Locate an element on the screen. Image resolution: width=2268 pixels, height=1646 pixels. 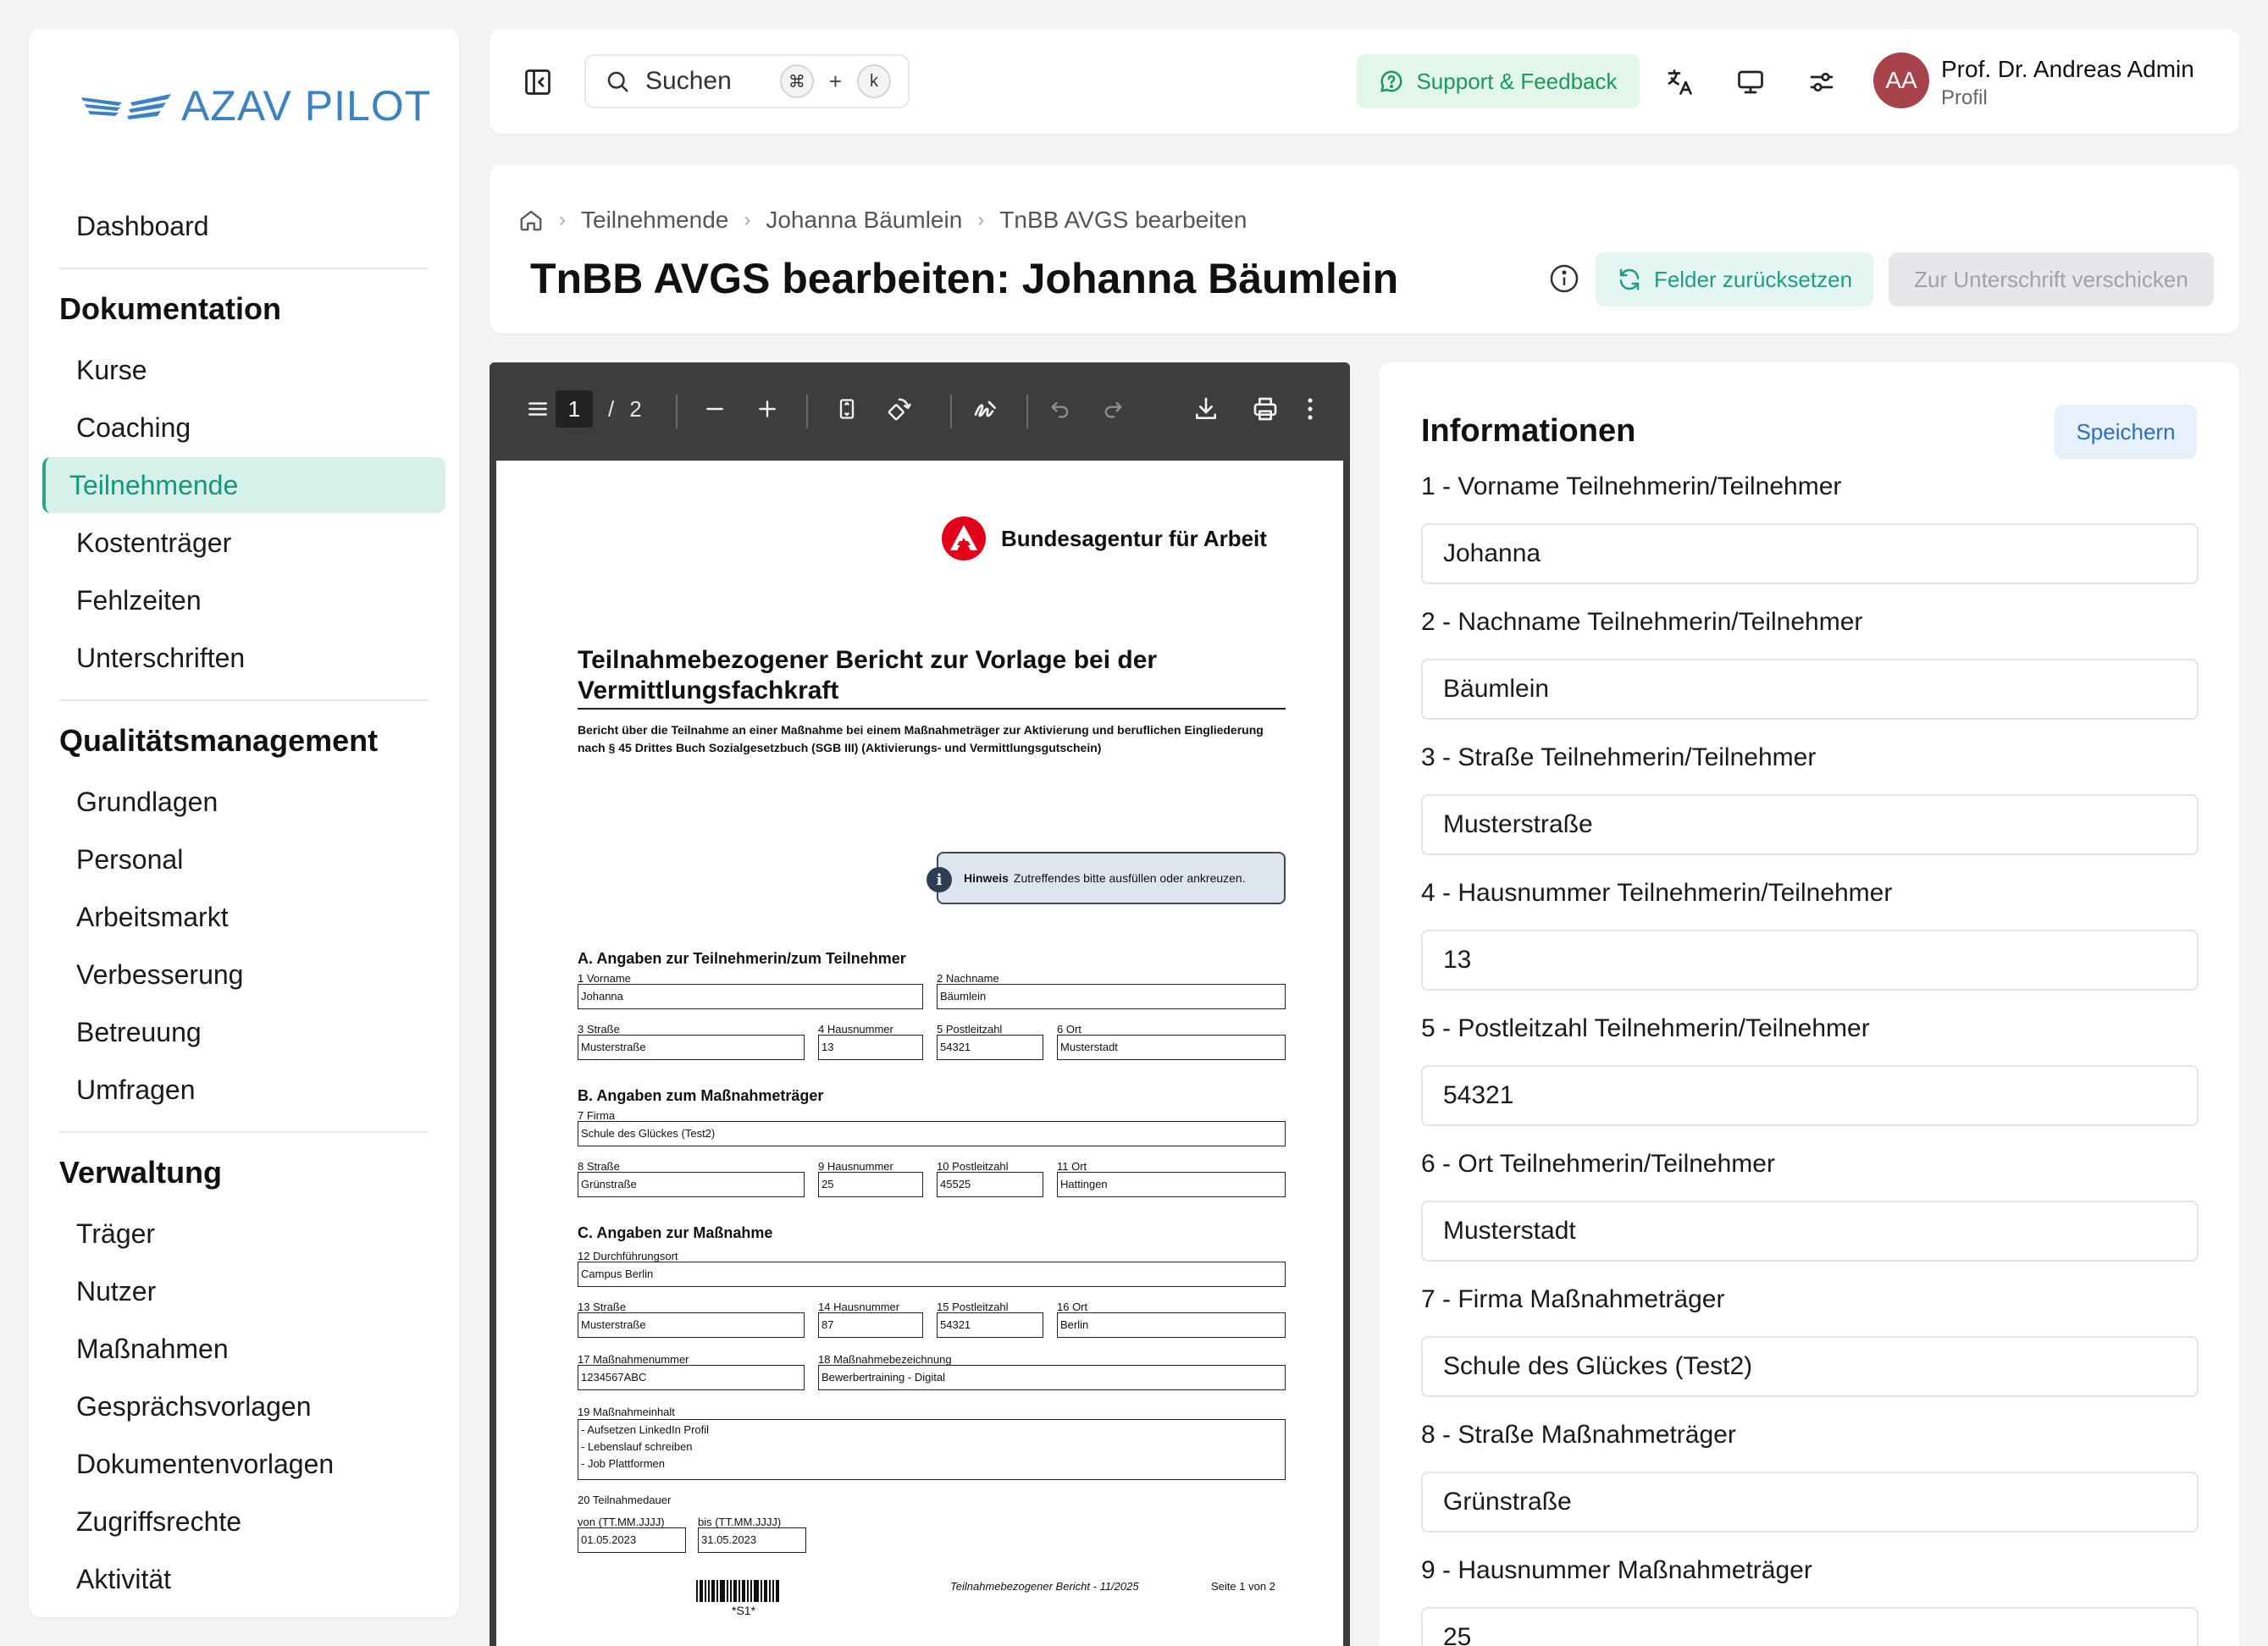
pdf-field-massnahmebezeichnung: Bewerbertraining - Digital is located at coordinates (1052, 1377).